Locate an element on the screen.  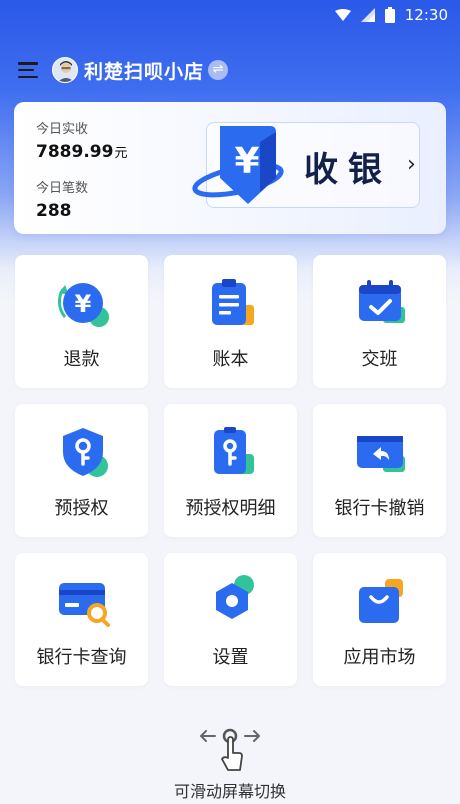
tile-pre-auth-detail: 预授权明细 is located at coordinates (230, 470).